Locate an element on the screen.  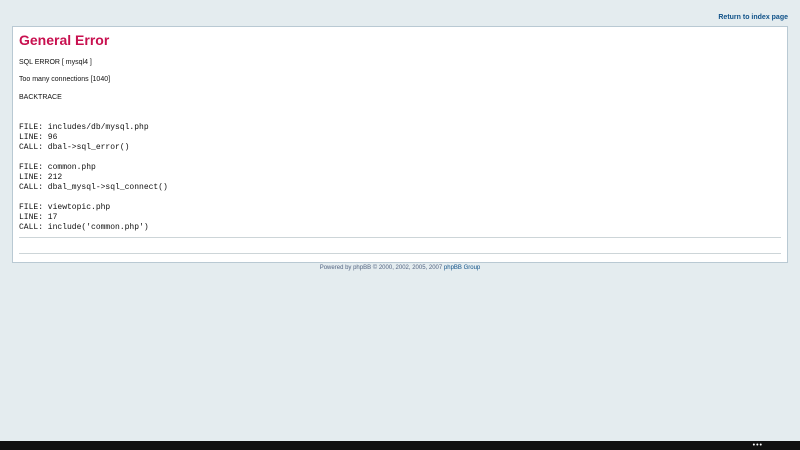
trace-call: CALL: dbal->sql_error() is located at coordinates (74, 147).